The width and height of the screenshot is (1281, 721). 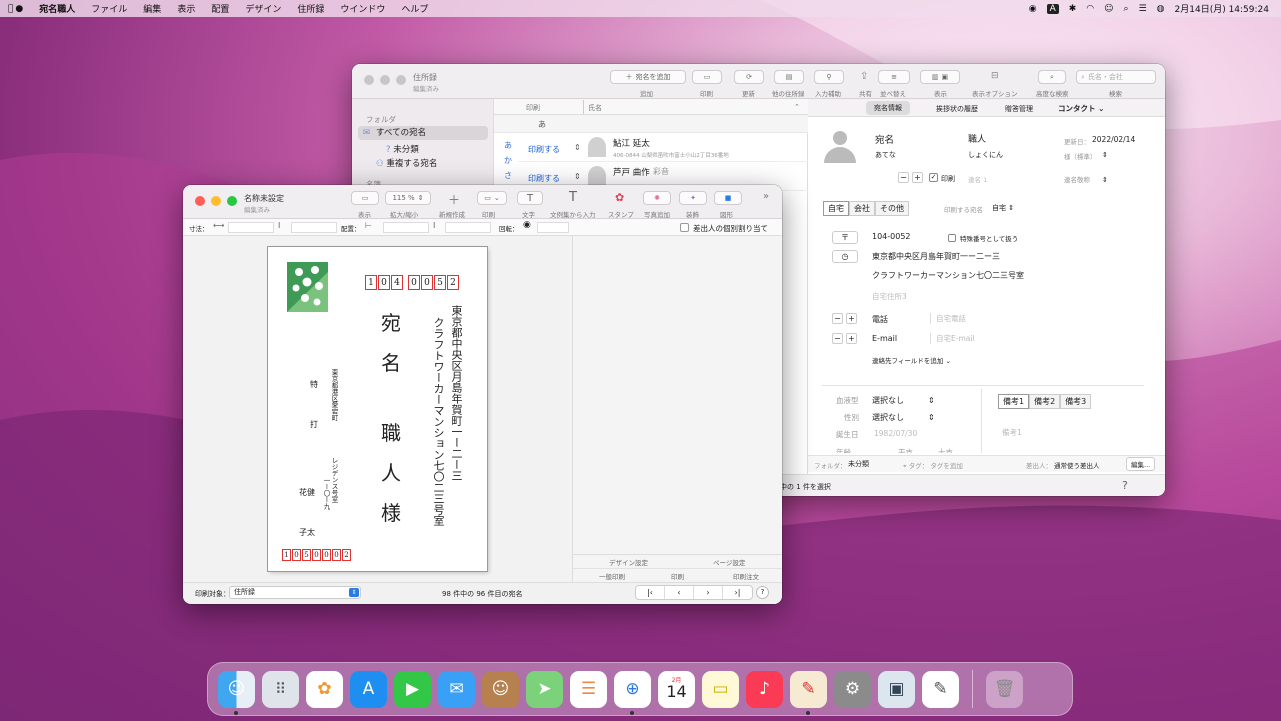 What do you see at coordinates (1004, 689) in the screenshot?
I see `trash-icon: 🗑` at bounding box center [1004, 689].